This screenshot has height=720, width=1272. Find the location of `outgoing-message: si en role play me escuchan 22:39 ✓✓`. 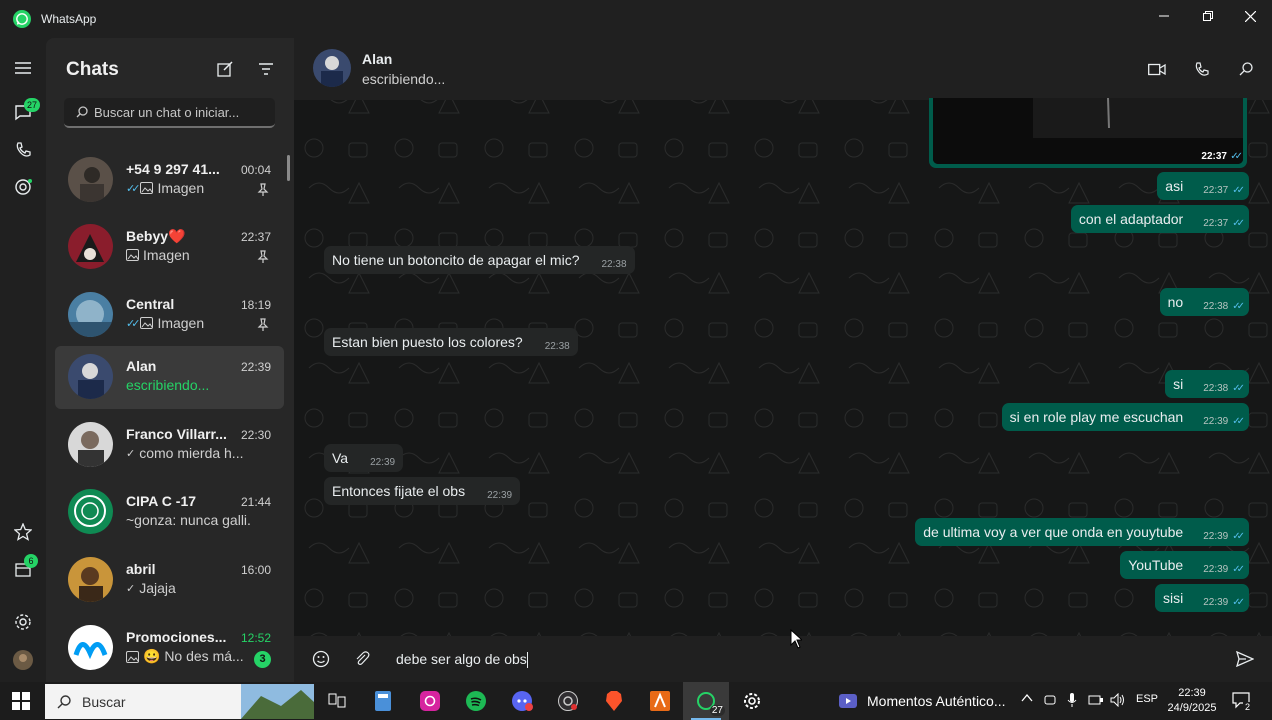

outgoing-message: si en role play me escuchan 22:39 ✓✓ is located at coordinates (1125, 417).